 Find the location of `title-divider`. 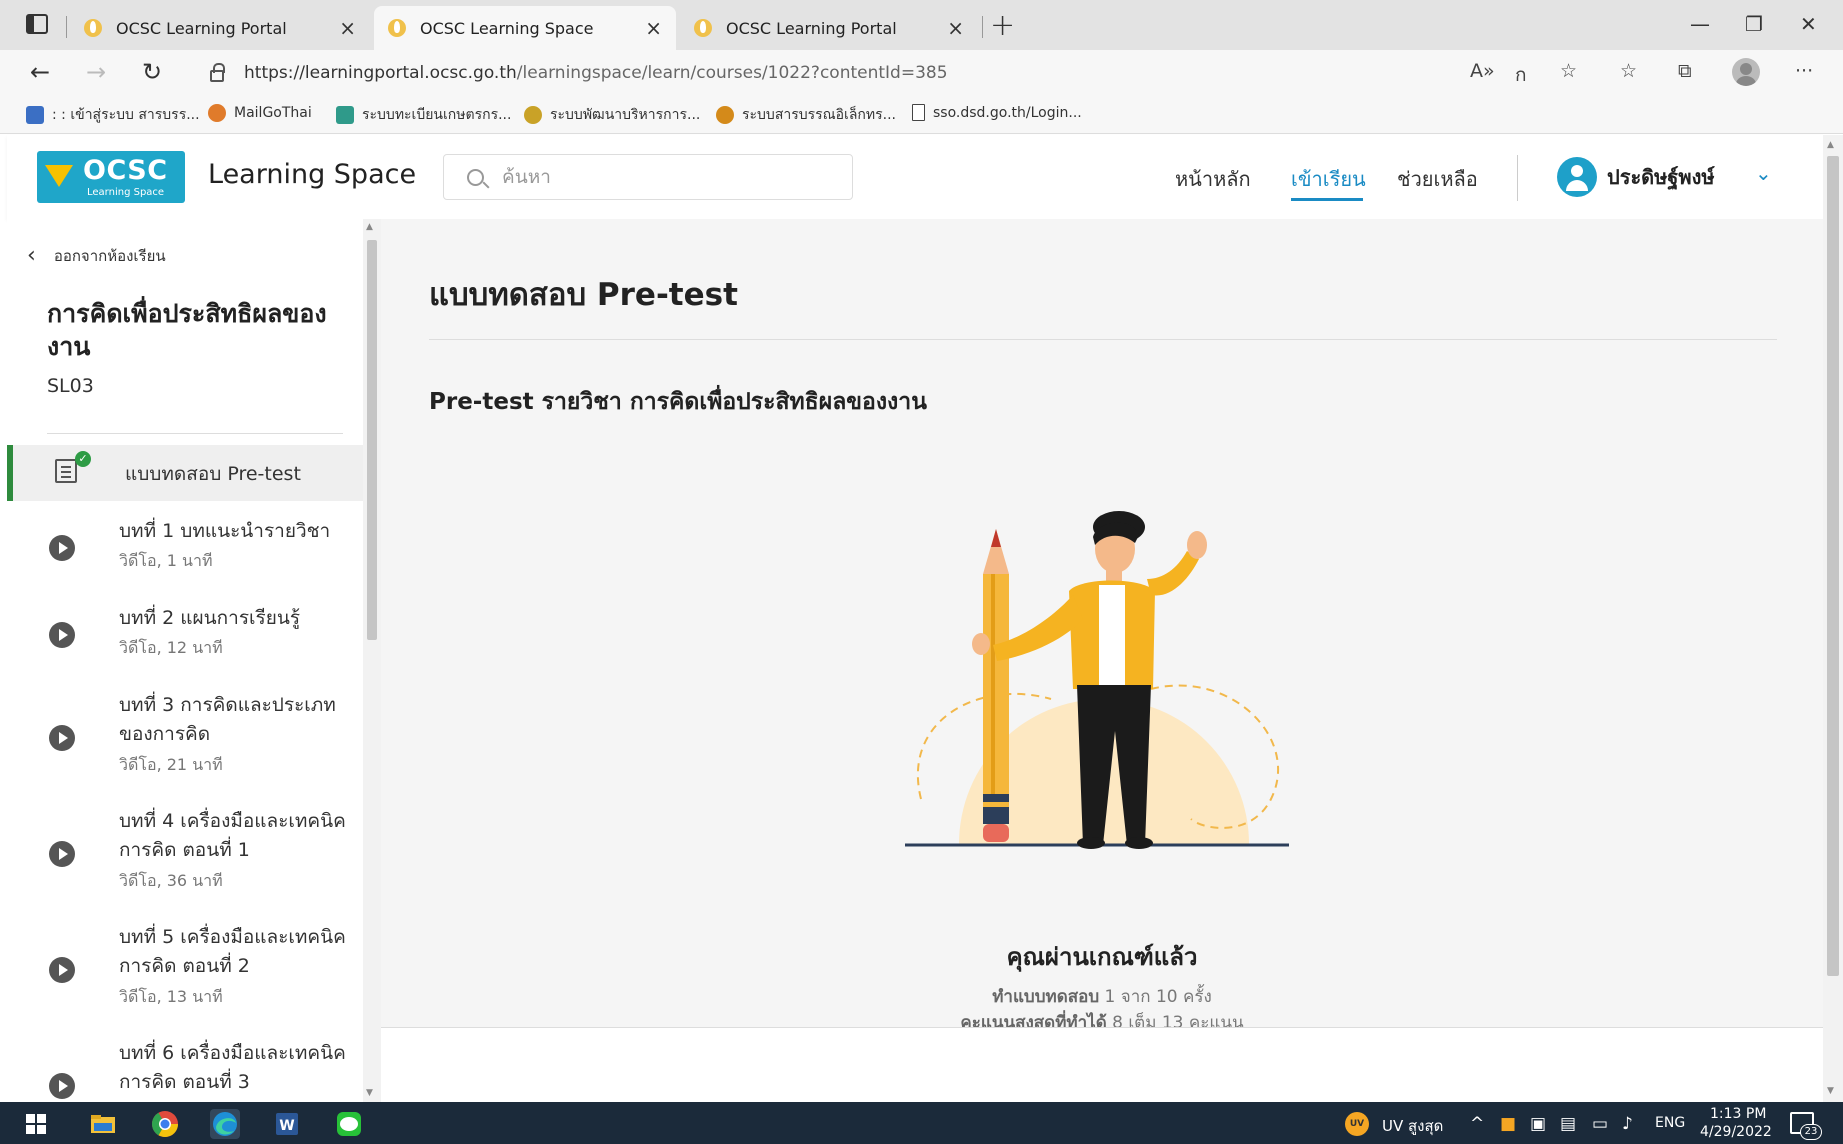

title-divider is located at coordinates (1103, 339).